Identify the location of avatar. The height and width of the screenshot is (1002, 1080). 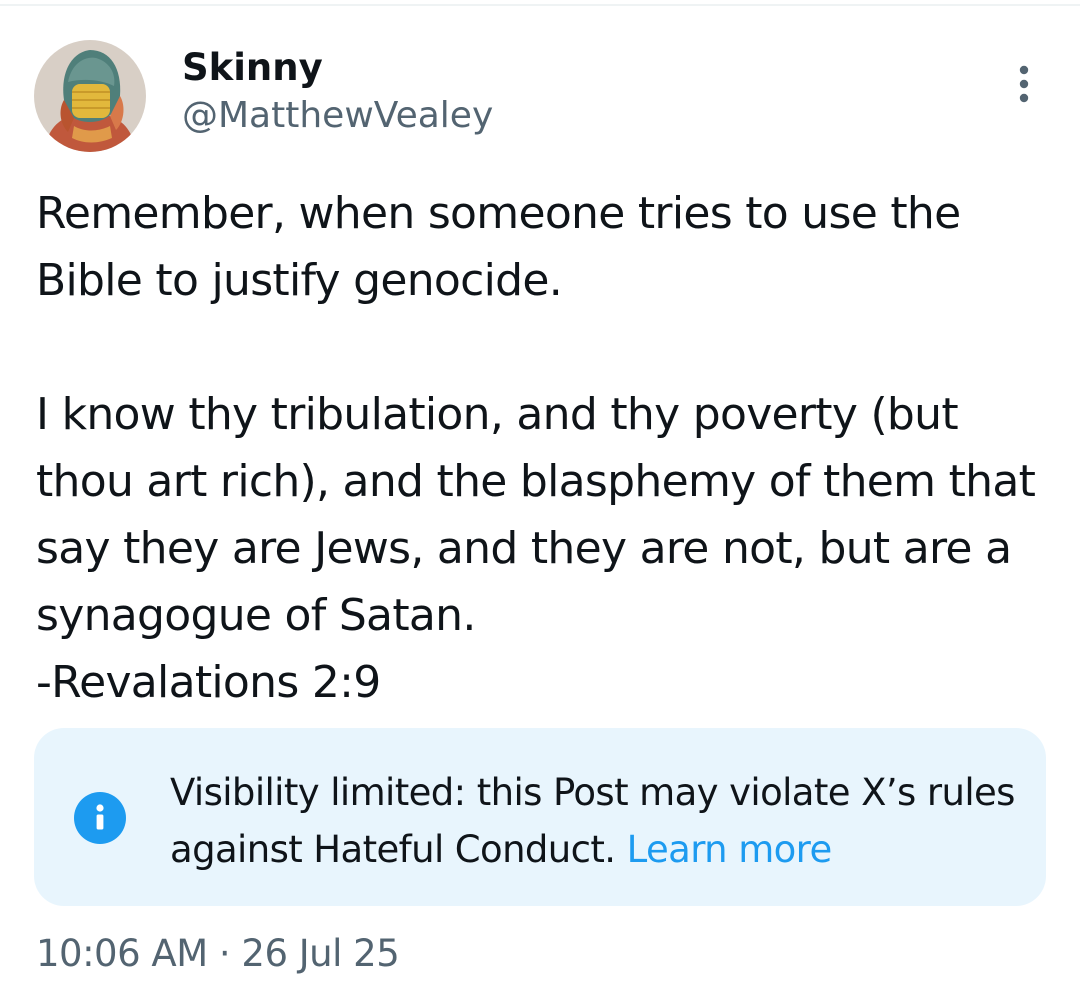
(90, 96).